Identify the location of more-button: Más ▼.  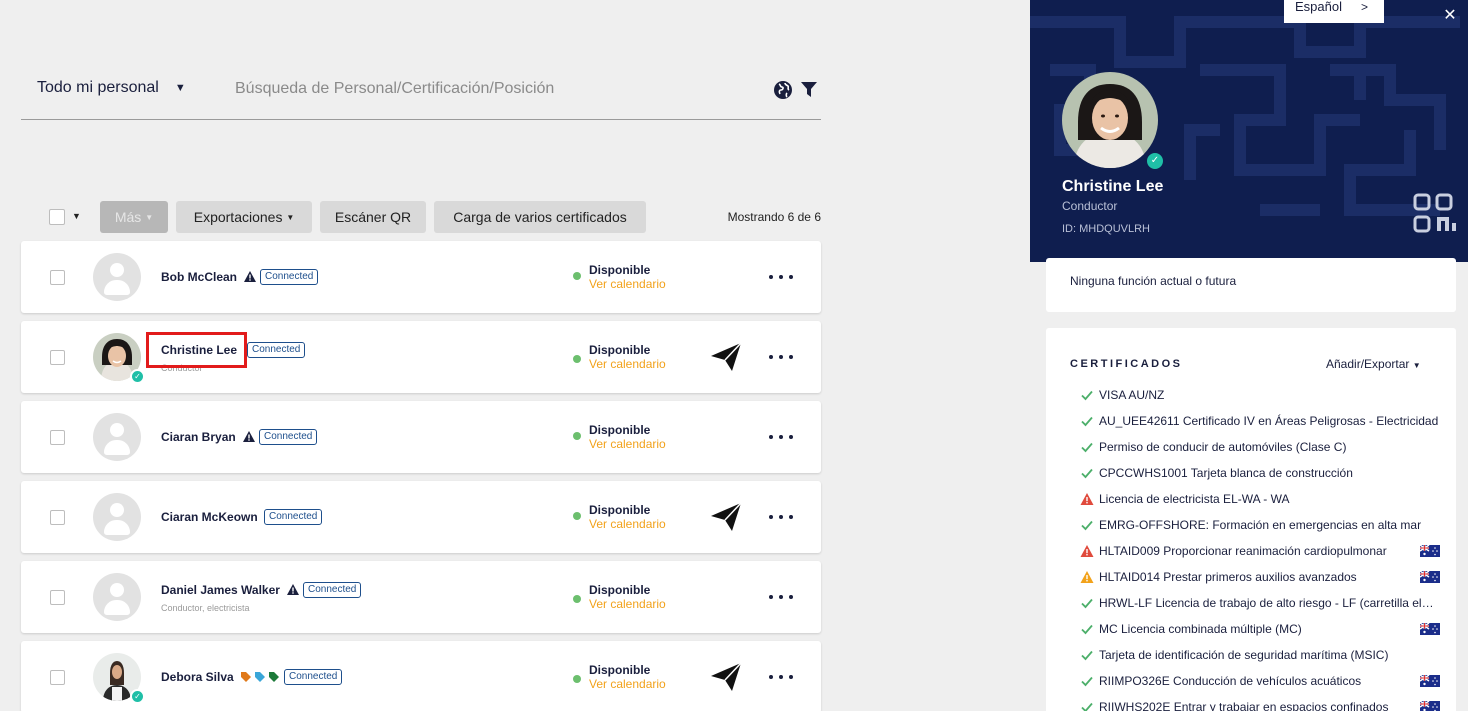
(134, 217).